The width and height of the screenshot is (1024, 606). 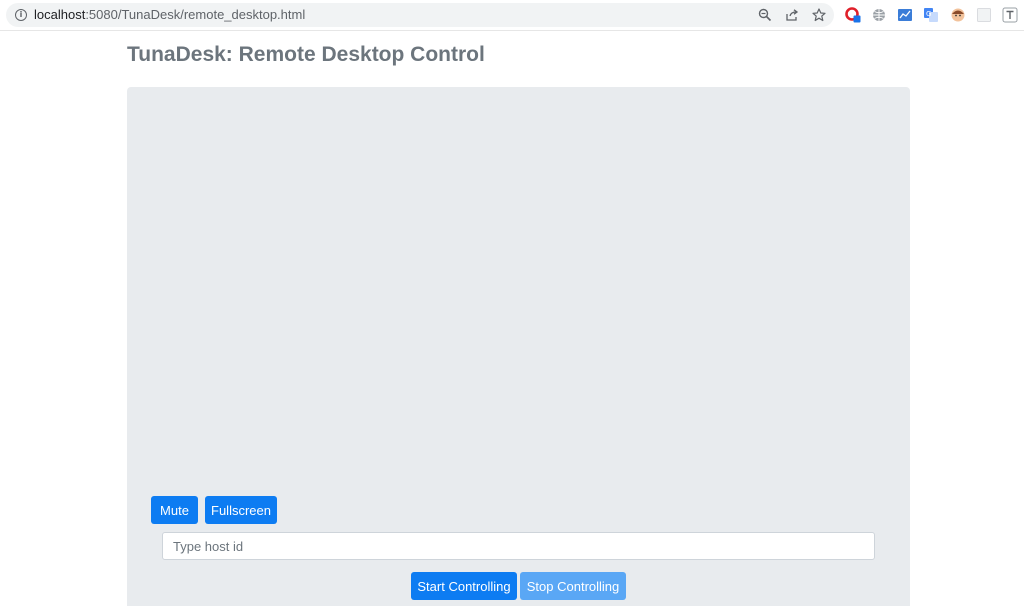 I want to click on page-title: TunaDesk: Remote Desktop Control, so click(x=306, y=54).